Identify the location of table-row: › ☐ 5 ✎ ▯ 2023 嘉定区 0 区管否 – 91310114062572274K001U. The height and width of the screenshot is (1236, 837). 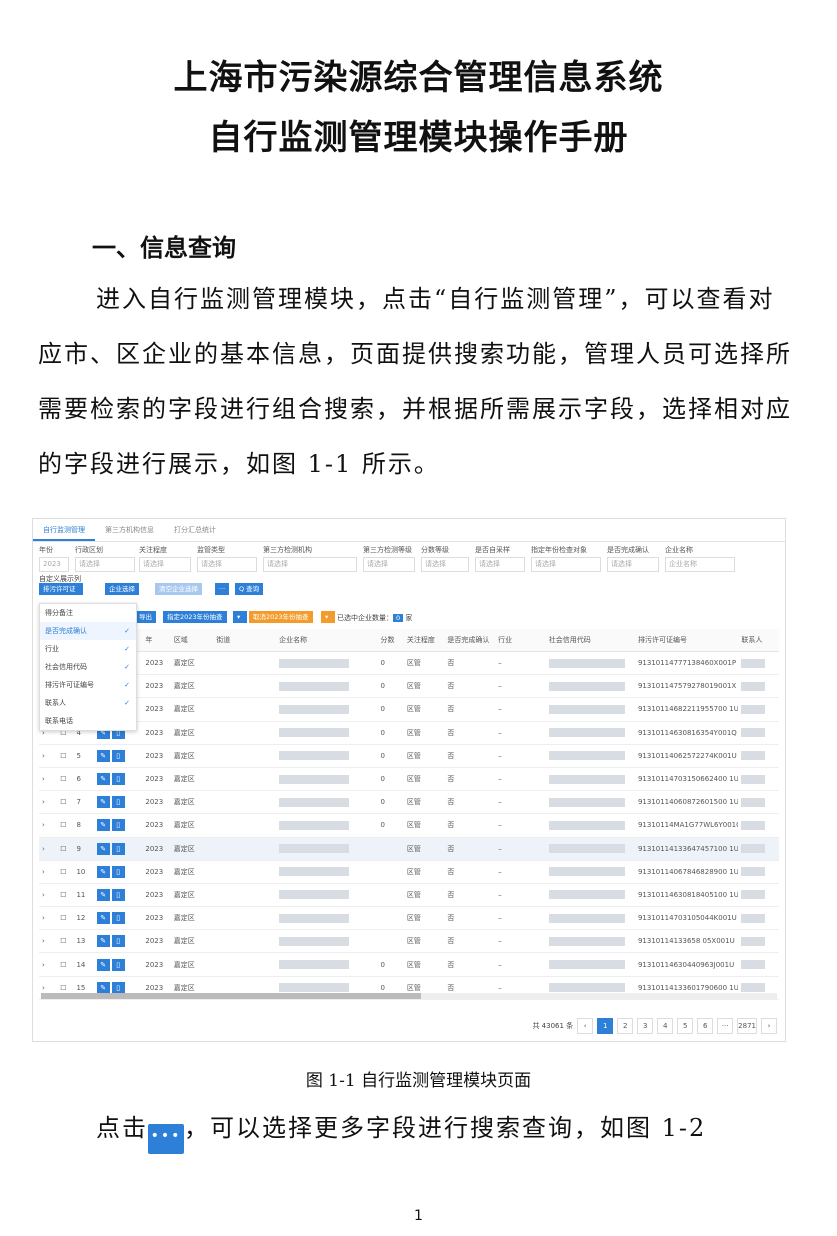
(409, 756).